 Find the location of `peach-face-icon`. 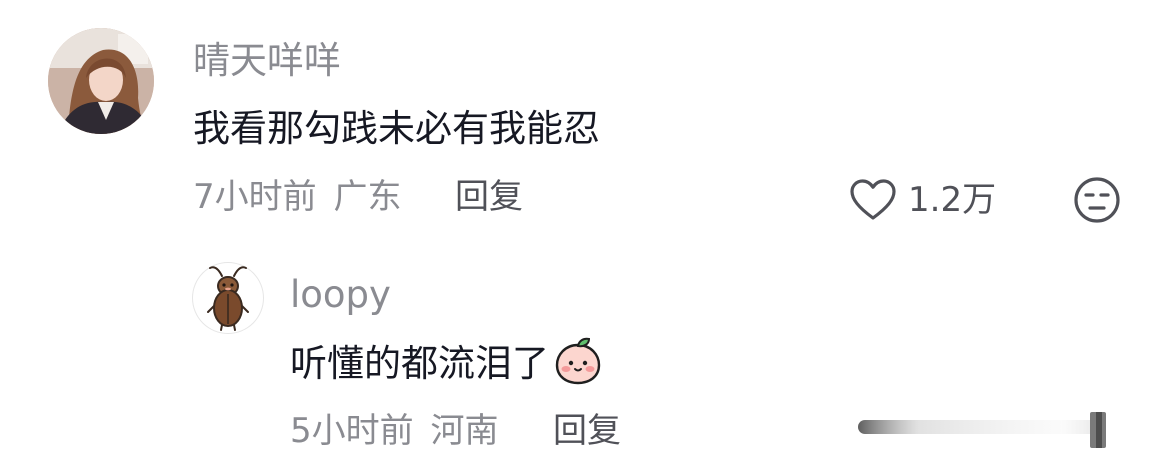

peach-face-icon is located at coordinates (578, 361).